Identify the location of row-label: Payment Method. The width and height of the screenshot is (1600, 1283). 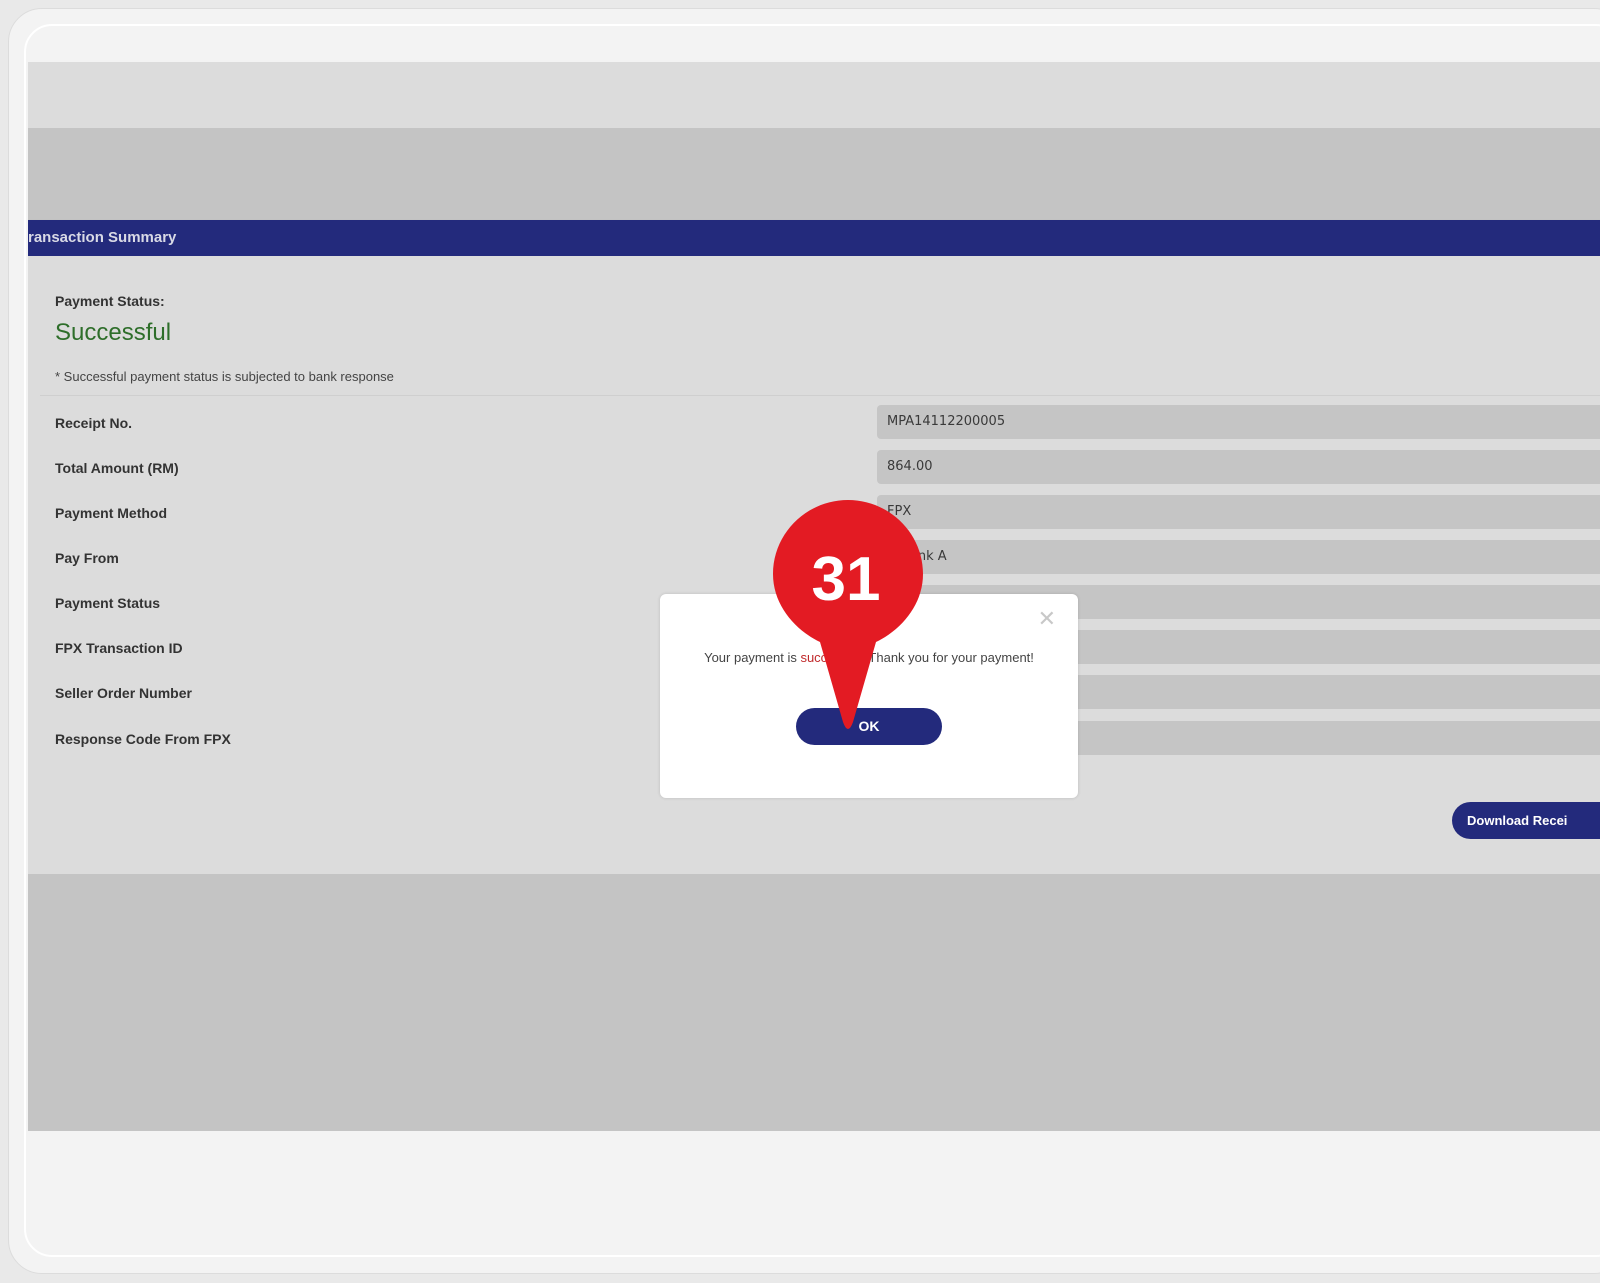
(111, 513).